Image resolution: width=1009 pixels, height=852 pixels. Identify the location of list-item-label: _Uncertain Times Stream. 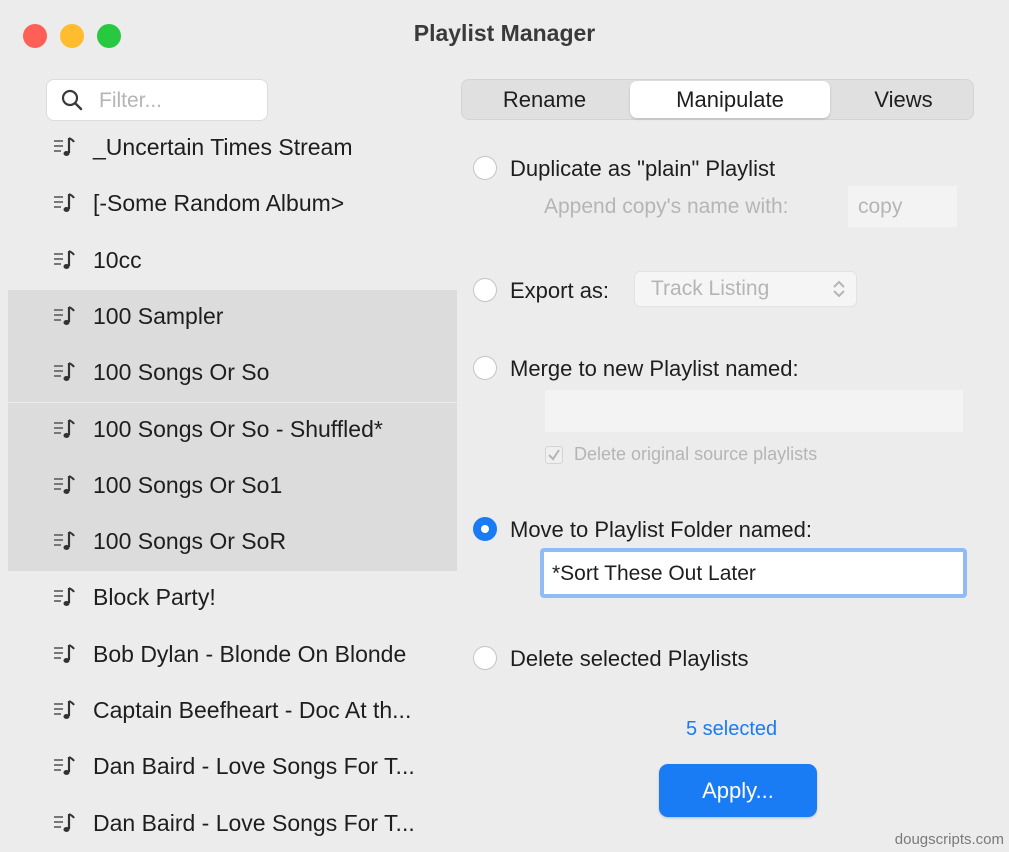
(223, 147).